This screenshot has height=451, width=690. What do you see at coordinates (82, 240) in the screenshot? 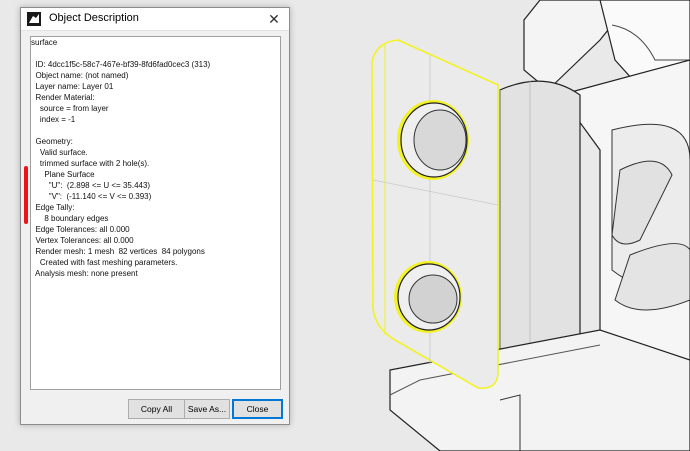
I see `description-line: Vertex Tolerances: all 0.000` at bounding box center [82, 240].